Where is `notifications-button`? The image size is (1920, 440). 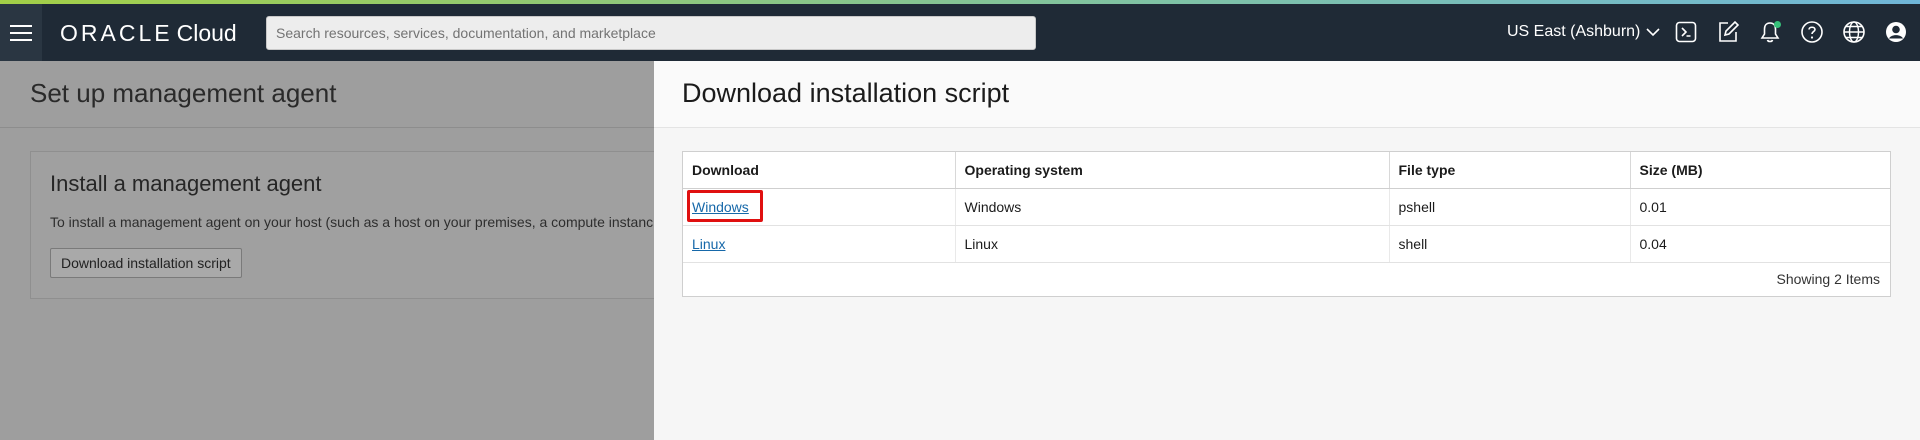 notifications-button is located at coordinates (1770, 32).